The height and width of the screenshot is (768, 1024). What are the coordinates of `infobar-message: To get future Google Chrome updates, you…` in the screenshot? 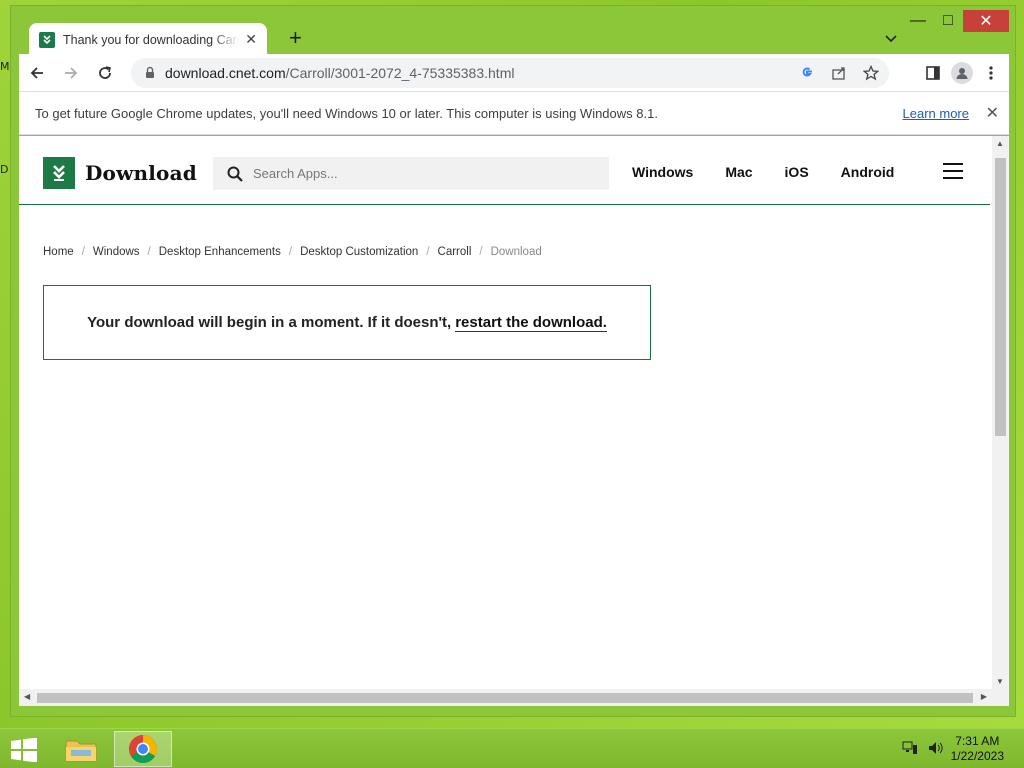 It's located at (346, 113).